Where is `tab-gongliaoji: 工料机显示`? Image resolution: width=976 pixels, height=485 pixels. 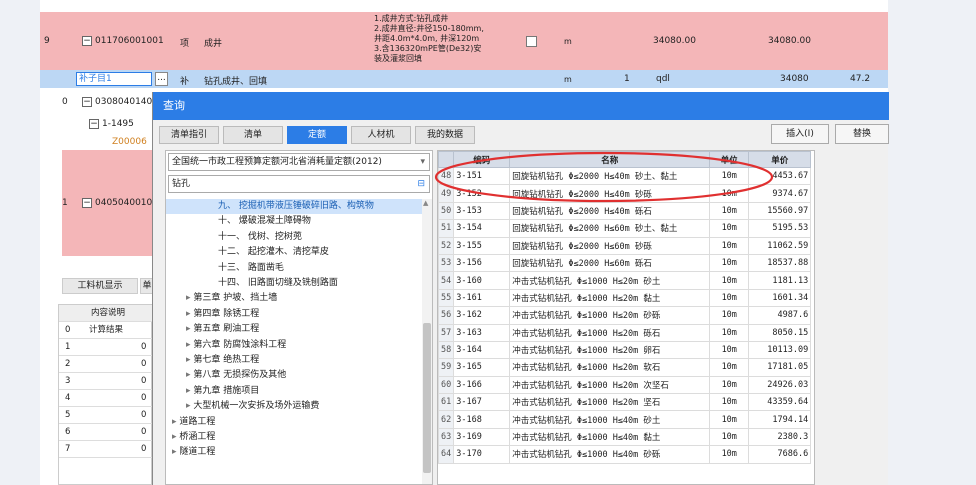 tab-gongliaoji: 工料机显示 is located at coordinates (100, 286).